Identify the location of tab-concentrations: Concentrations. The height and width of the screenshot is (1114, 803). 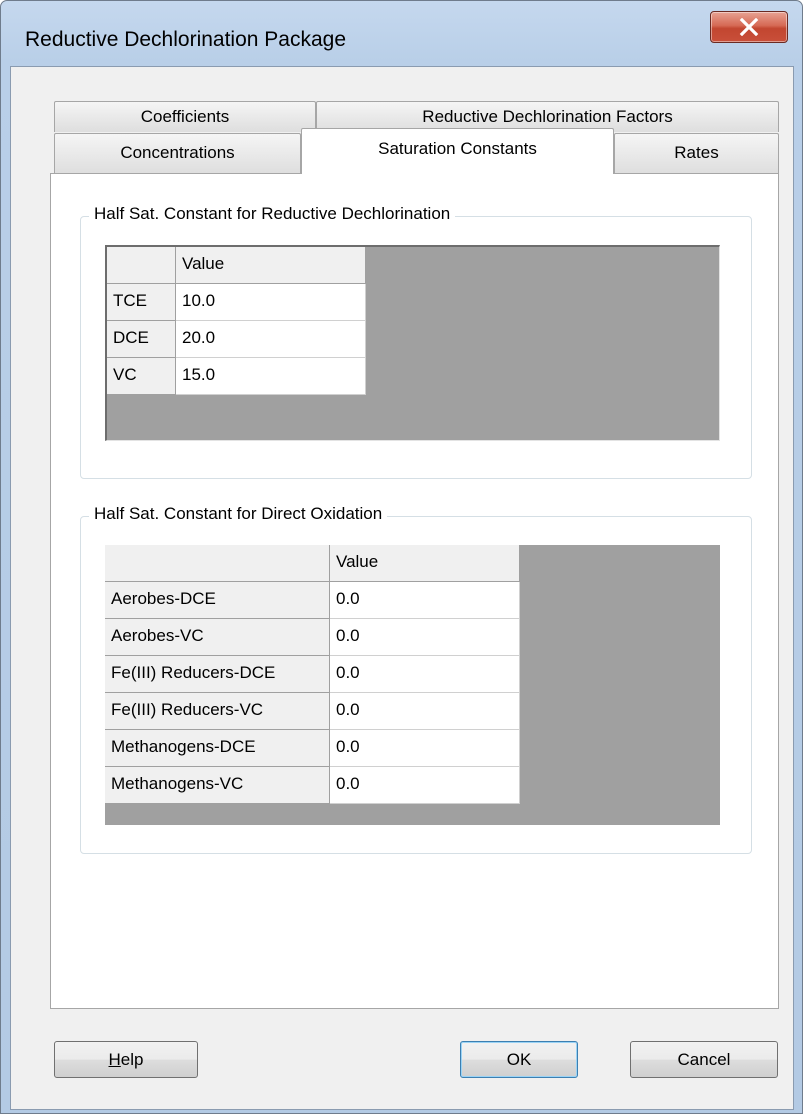
(177, 153).